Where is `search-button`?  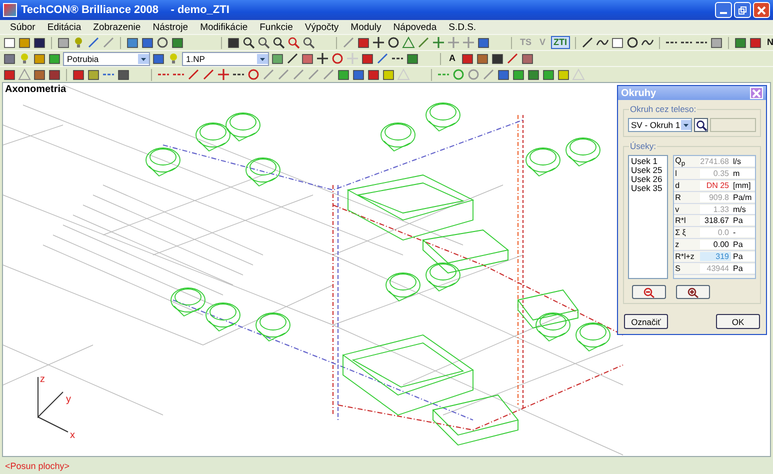 search-button is located at coordinates (701, 125).